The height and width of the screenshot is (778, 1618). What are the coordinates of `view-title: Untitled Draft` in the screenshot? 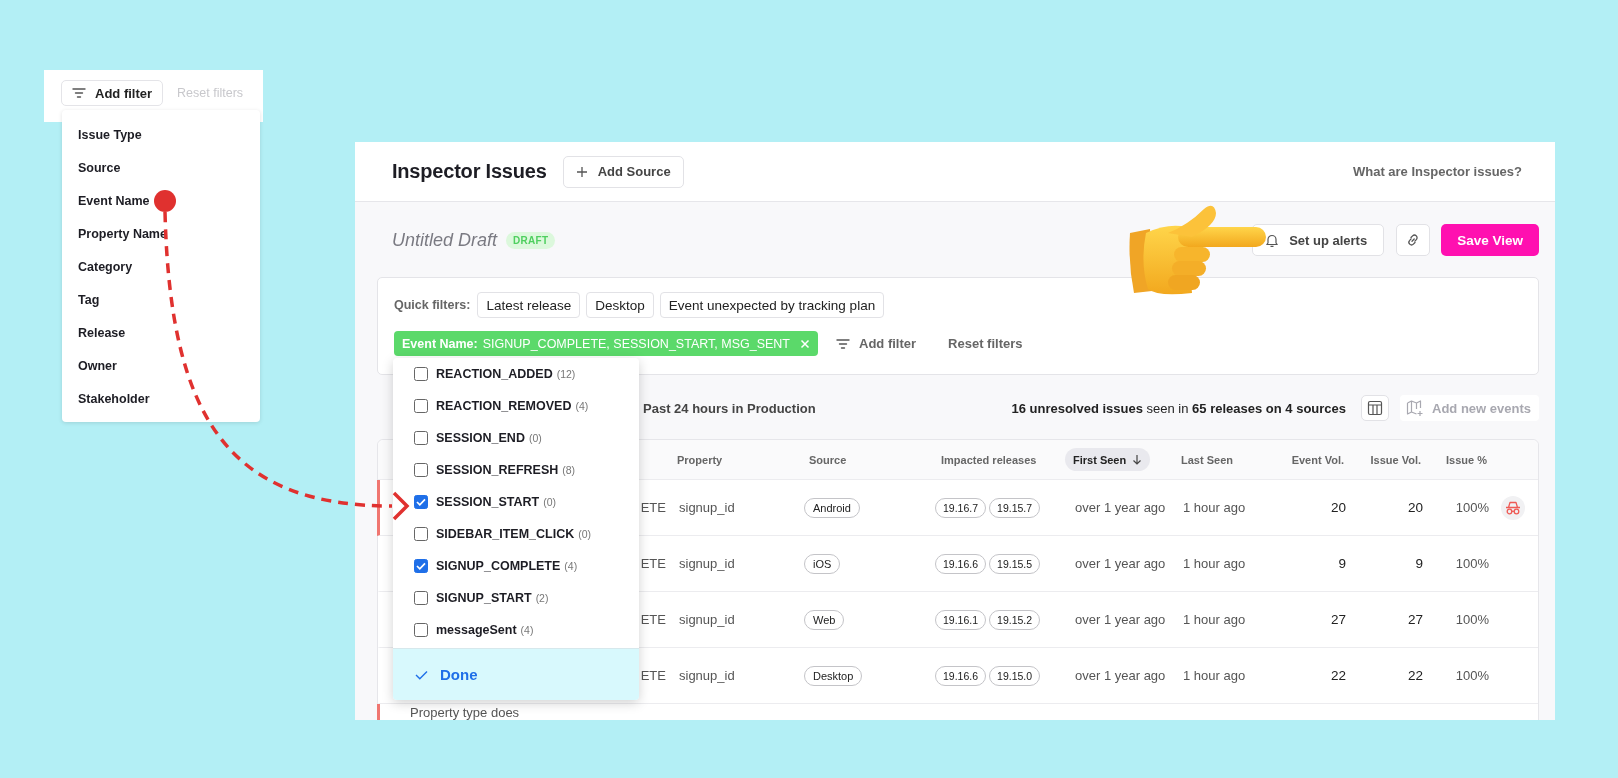 It's located at (445, 240).